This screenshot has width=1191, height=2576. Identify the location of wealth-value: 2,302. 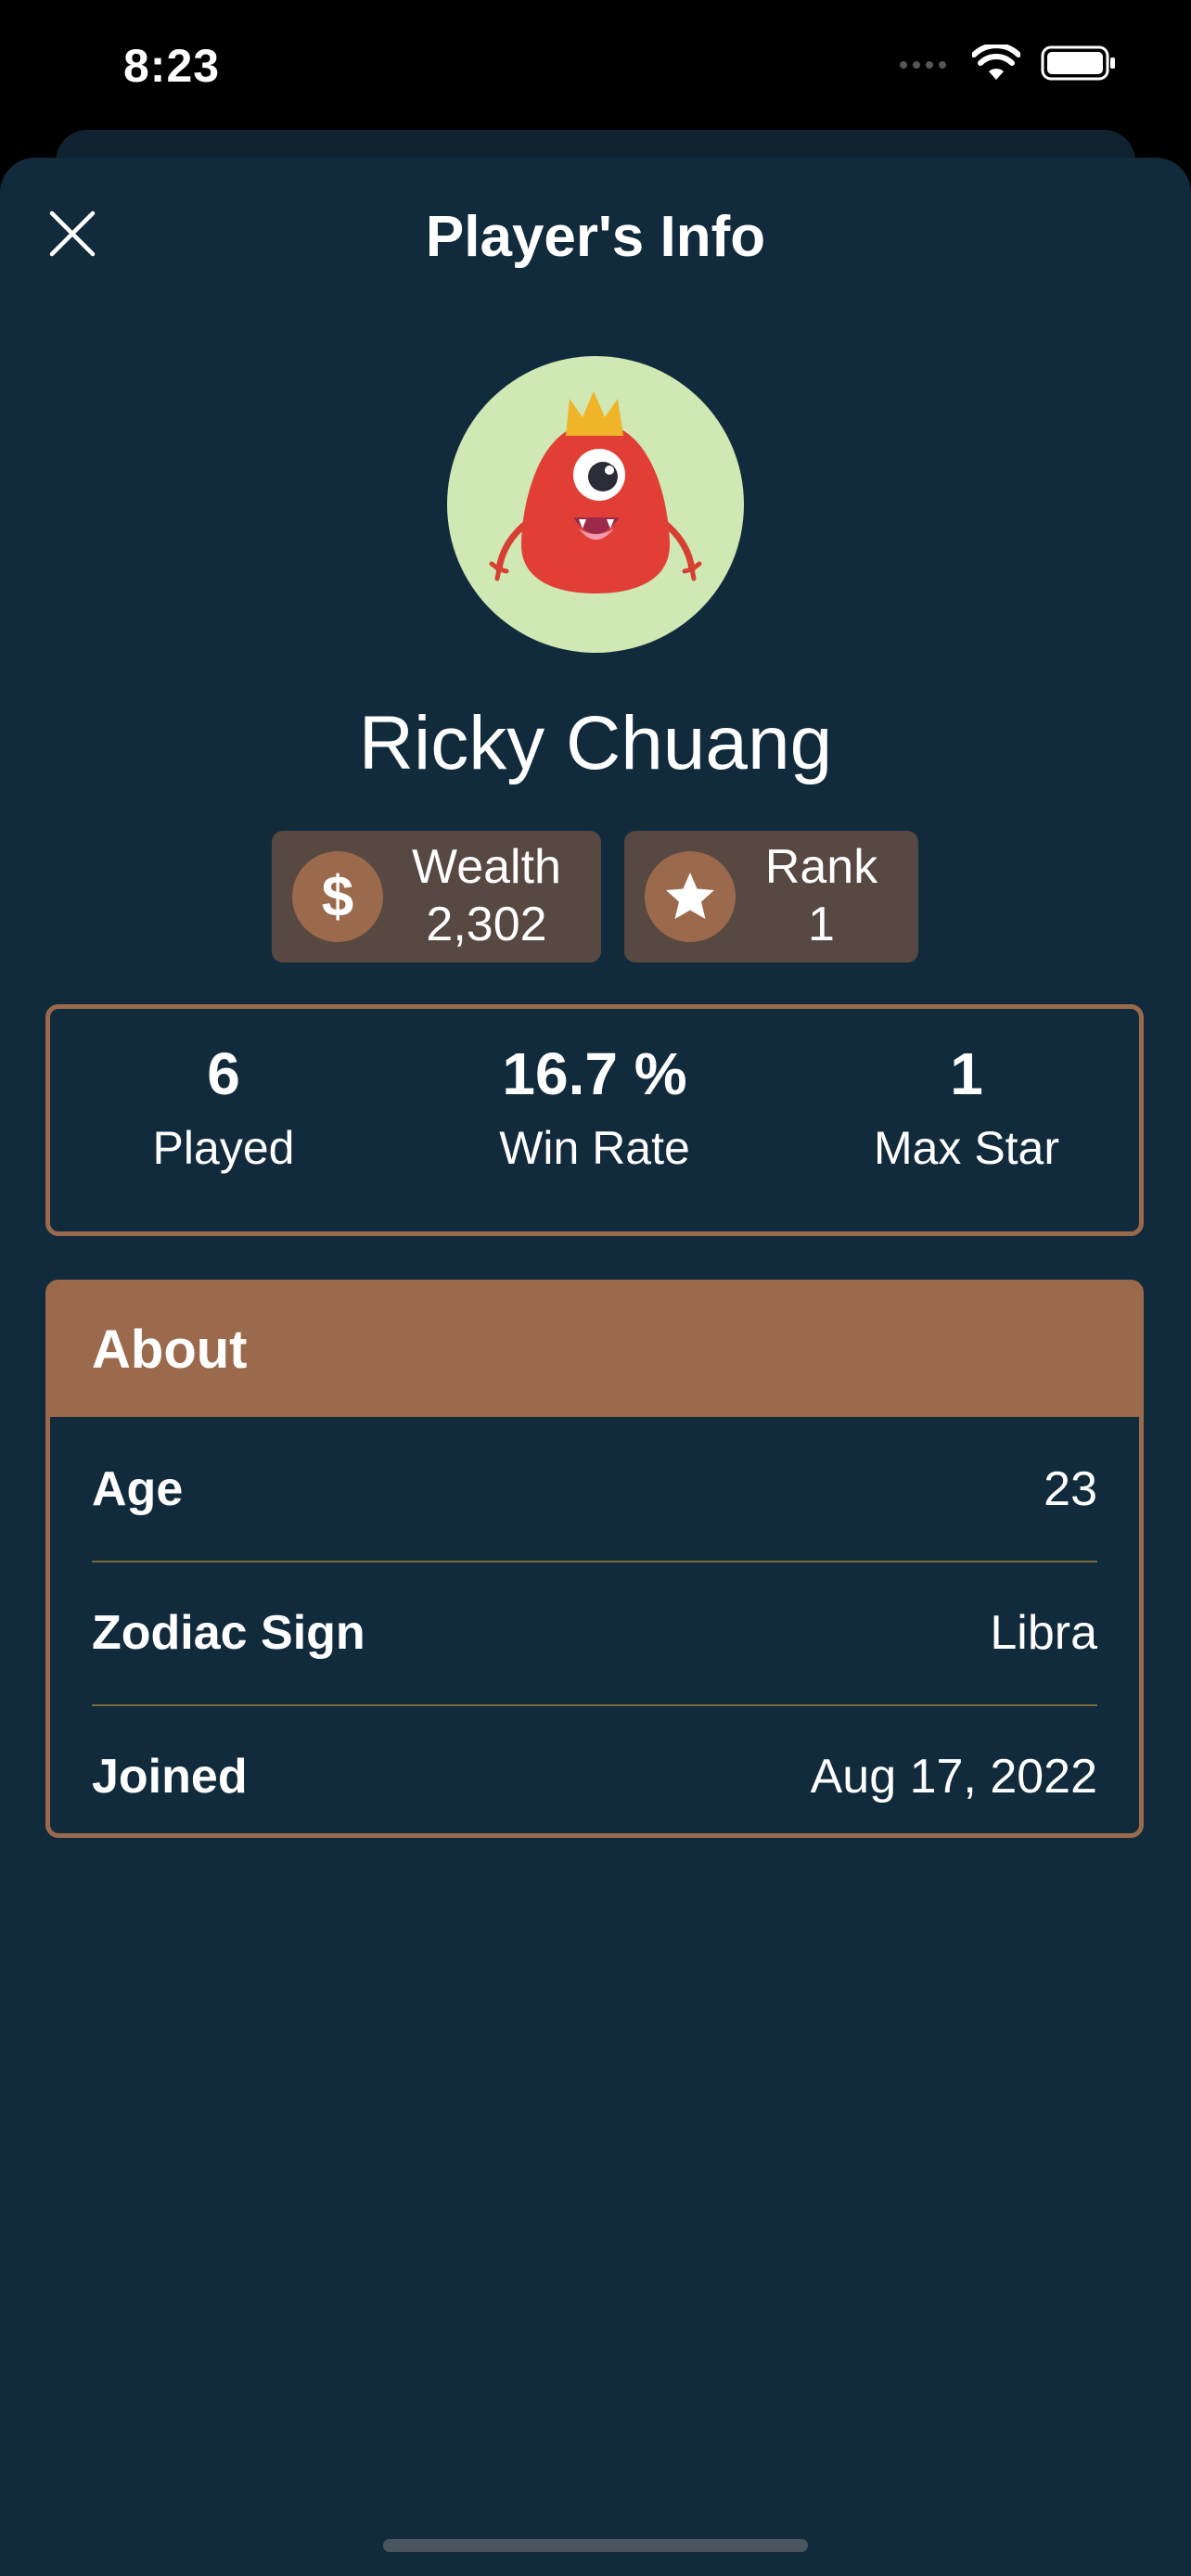
(486, 924).